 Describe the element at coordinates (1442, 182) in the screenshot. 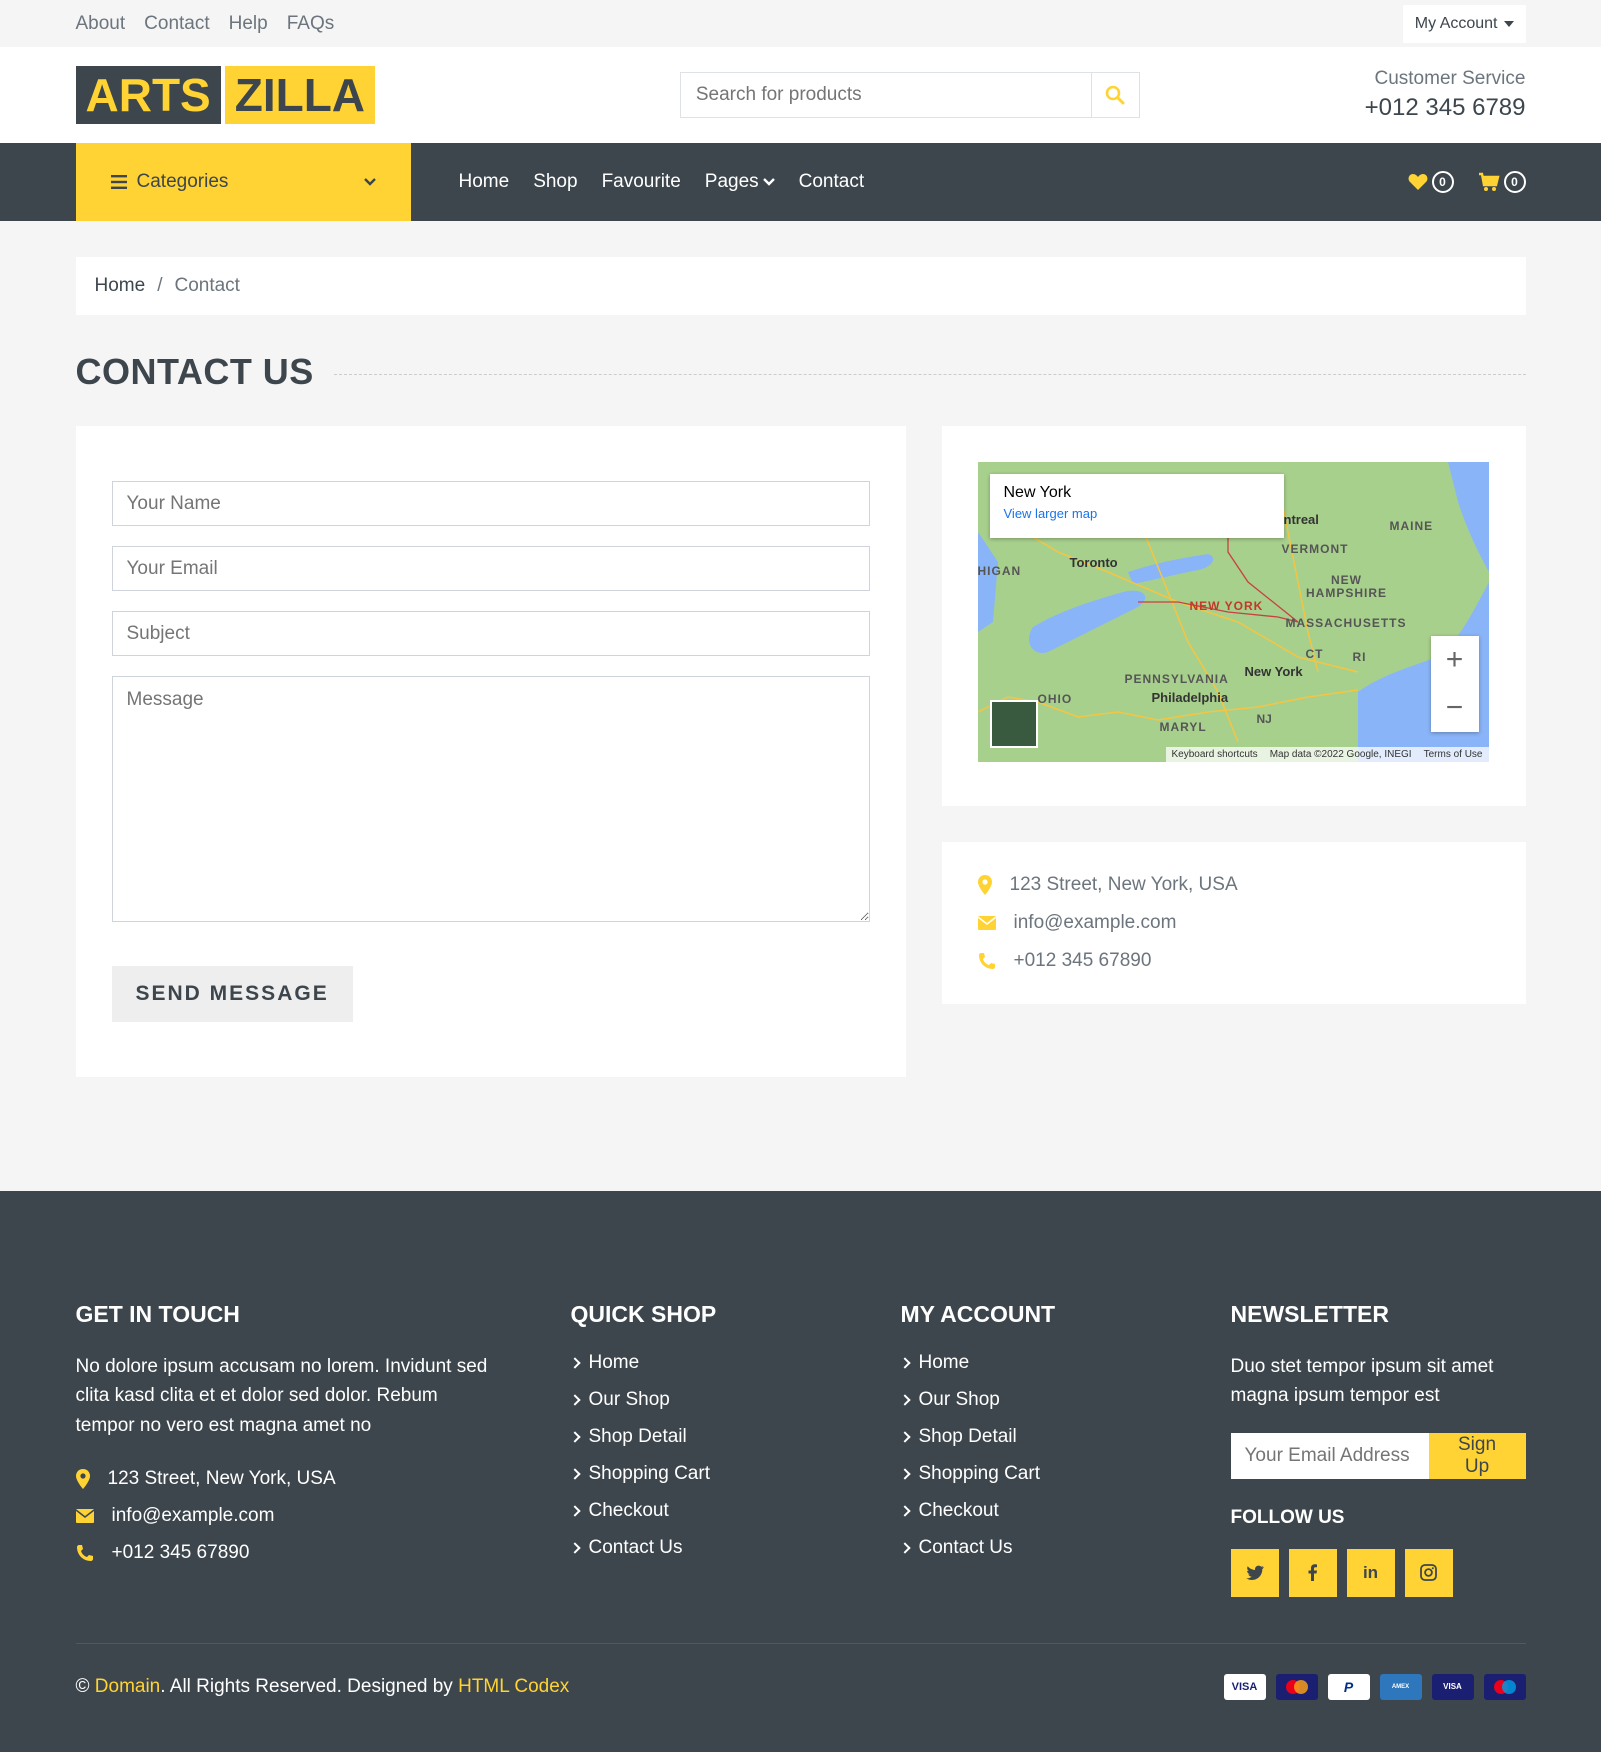

I see `wishlist-count: 0` at that location.